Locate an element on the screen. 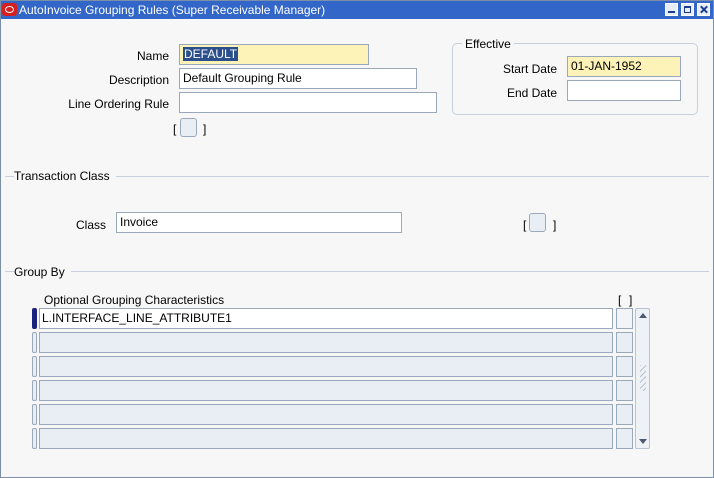 This screenshot has height=478, width=714. minimize-icon is located at coordinates (671, 9).